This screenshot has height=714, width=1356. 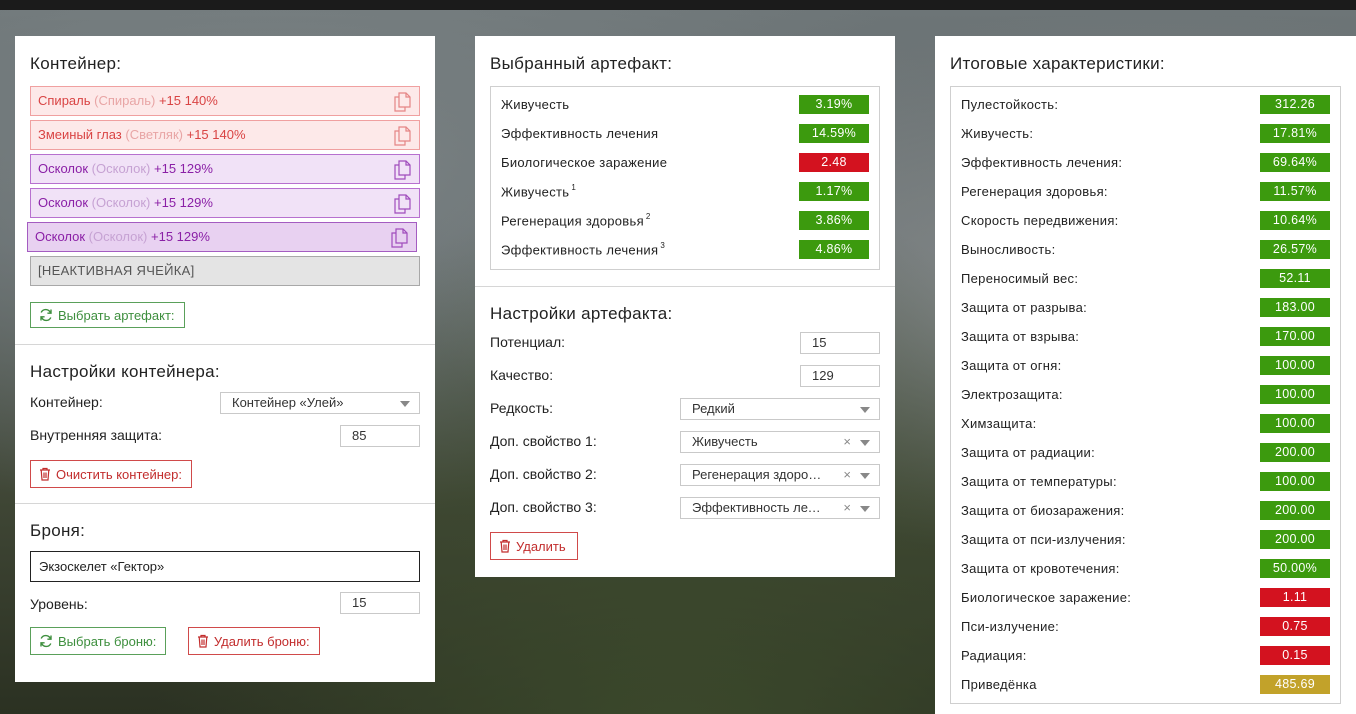 What do you see at coordinates (581, 313) in the screenshot?
I see `artifact-settings-title: Настройки артефакта:` at bounding box center [581, 313].